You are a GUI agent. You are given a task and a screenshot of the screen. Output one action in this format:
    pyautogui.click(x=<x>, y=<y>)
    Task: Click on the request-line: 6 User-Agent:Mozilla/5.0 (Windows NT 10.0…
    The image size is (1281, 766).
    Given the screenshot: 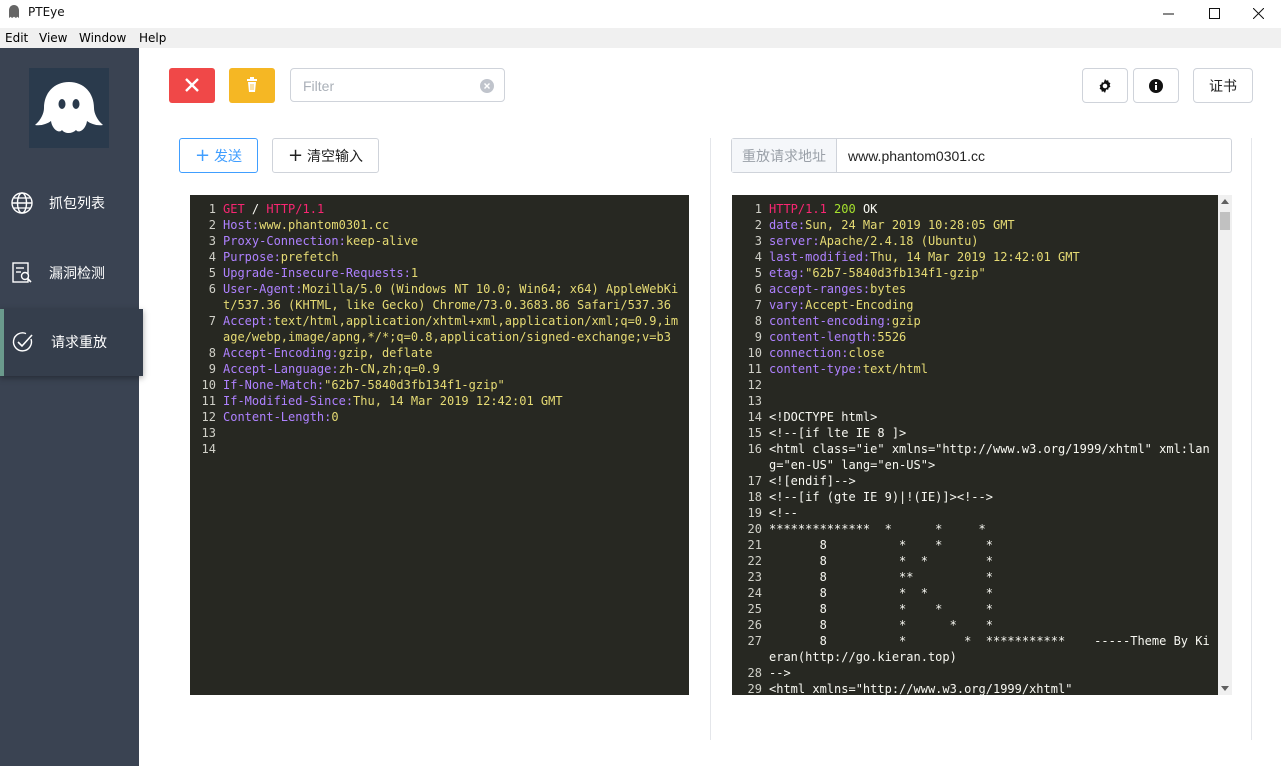 What is the action you would take?
    pyautogui.click(x=439, y=297)
    